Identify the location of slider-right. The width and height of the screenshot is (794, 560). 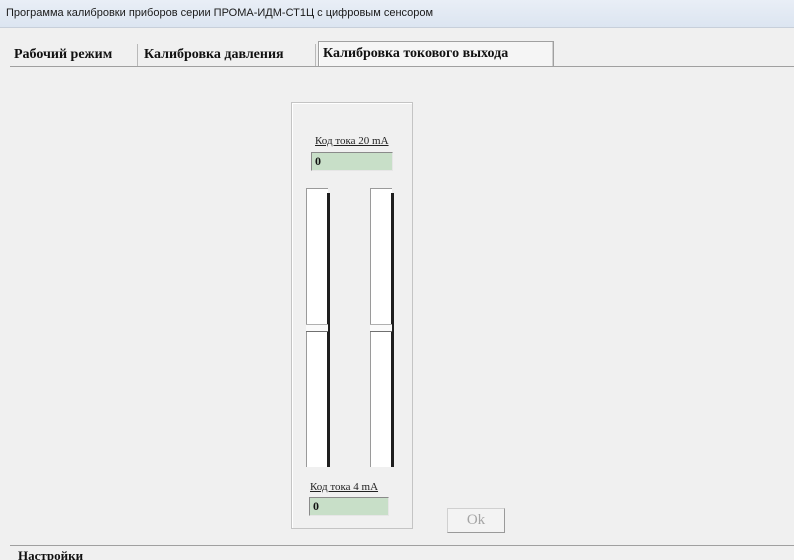
(382, 327).